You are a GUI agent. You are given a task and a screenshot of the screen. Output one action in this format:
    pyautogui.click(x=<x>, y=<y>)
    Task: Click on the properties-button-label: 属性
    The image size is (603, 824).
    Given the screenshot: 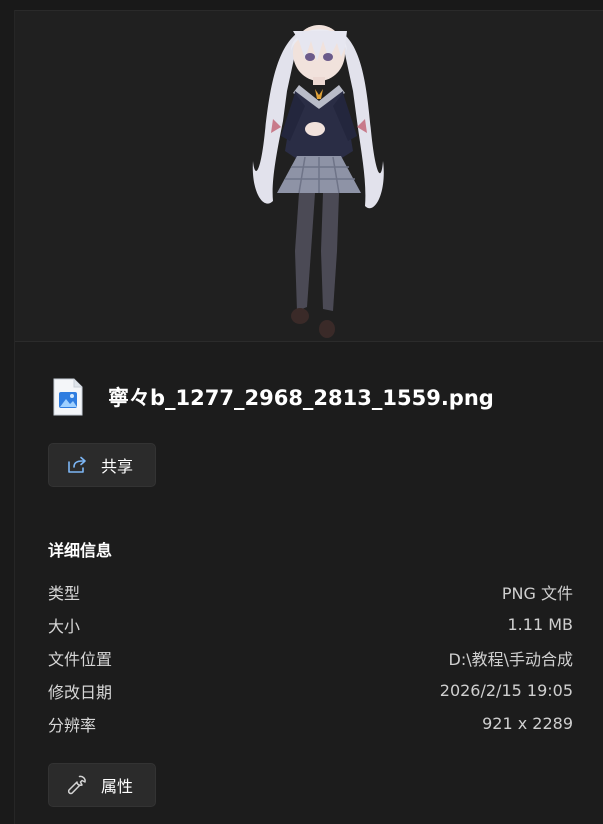 What is the action you would take?
    pyautogui.click(x=117, y=786)
    